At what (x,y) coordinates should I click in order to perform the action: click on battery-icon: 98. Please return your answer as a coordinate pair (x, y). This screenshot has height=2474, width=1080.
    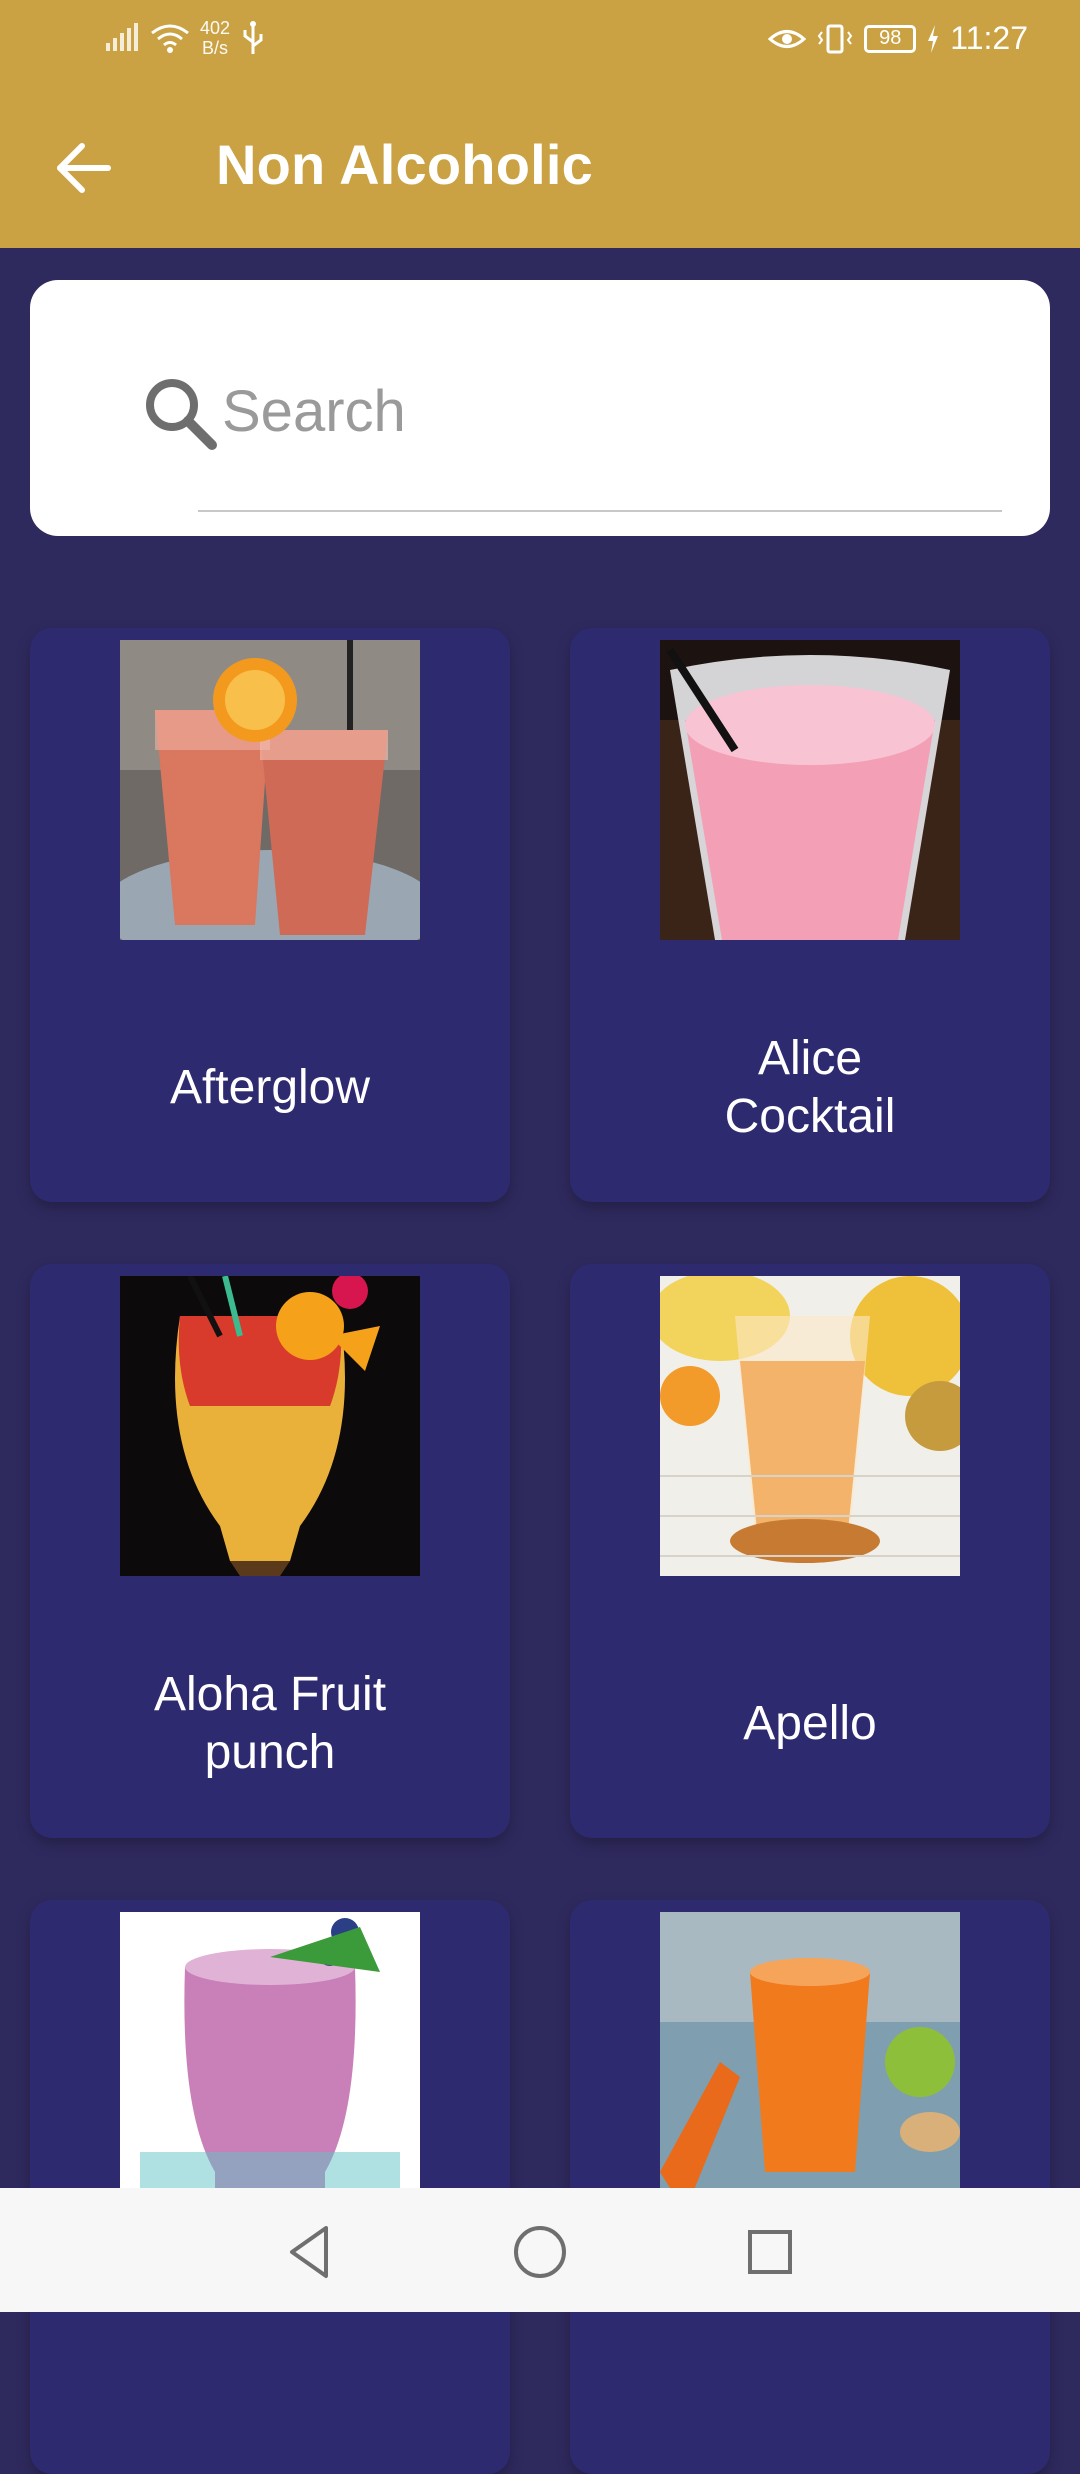
    Looking at the image, I should click on (890, 38).